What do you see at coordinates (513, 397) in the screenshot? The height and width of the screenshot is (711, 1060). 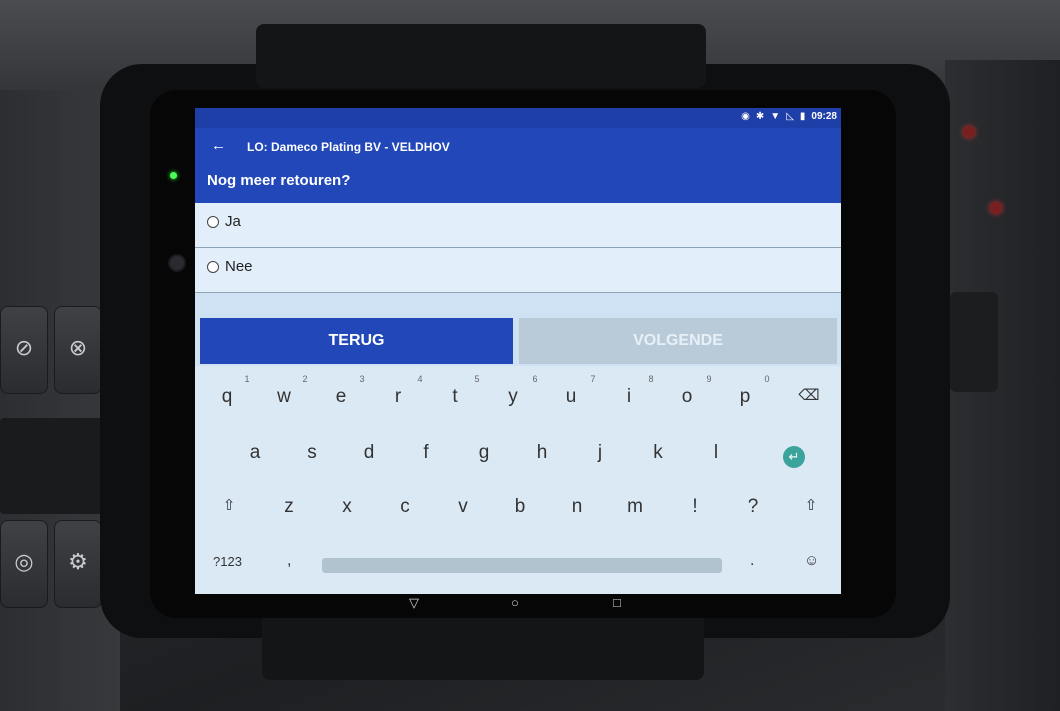 I see `key-y: y` at bounding box center [513, 397].